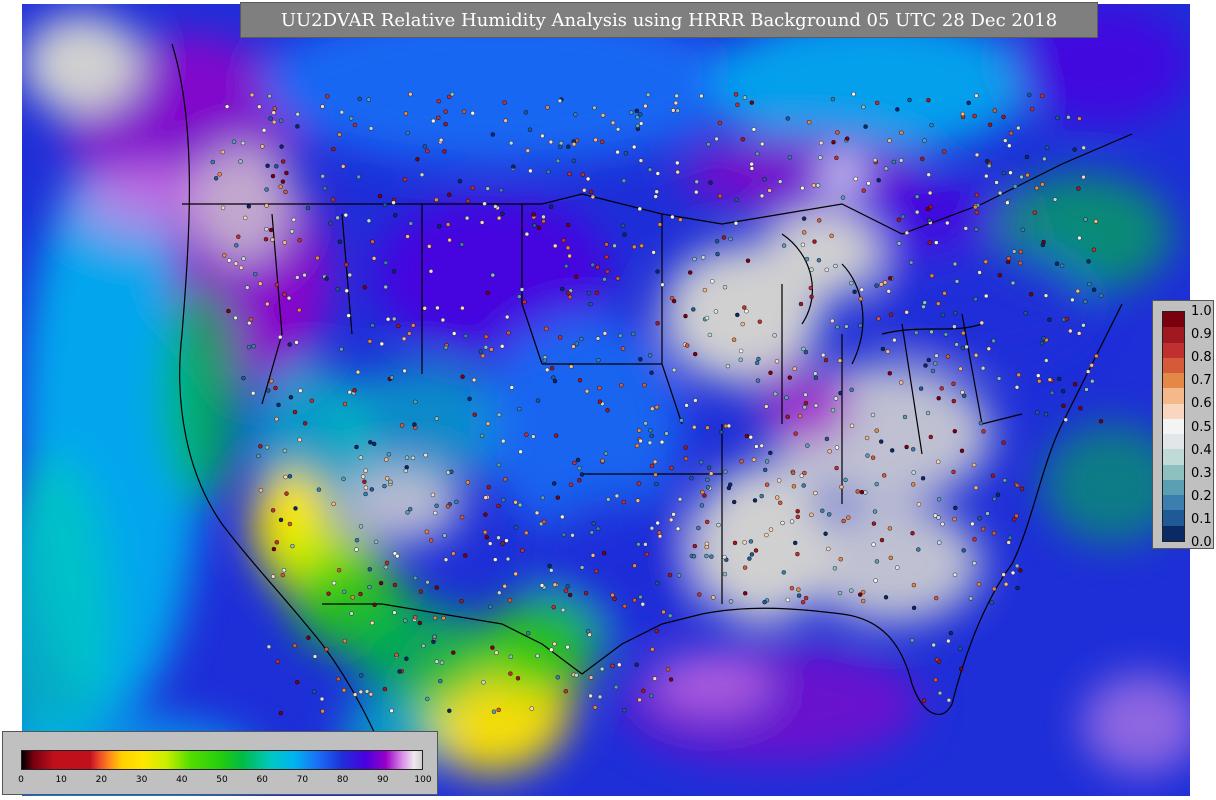 The image size is (1216, 800). What do you see at coordinates (1201, 335) in the screenshot?
I see `observation-tick: 0.9` at bounding box center [1201, 335].